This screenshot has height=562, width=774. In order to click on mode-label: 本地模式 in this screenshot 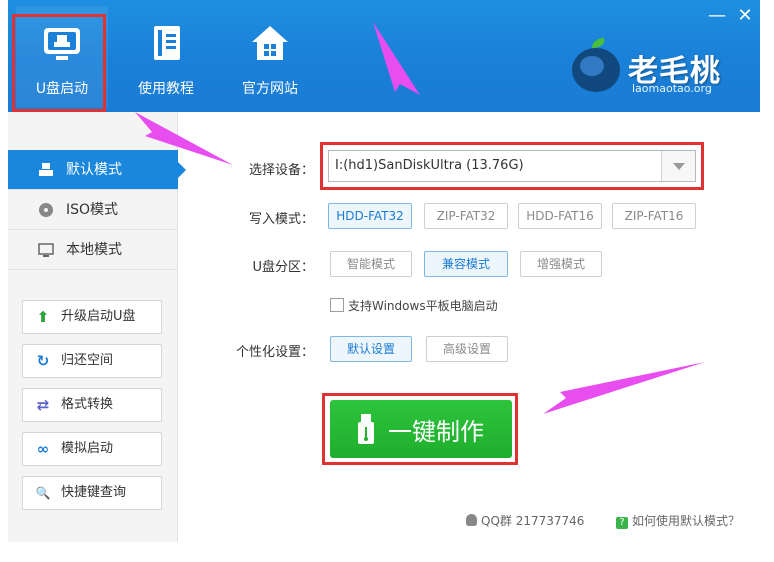, I will do `click(94, 250)`.